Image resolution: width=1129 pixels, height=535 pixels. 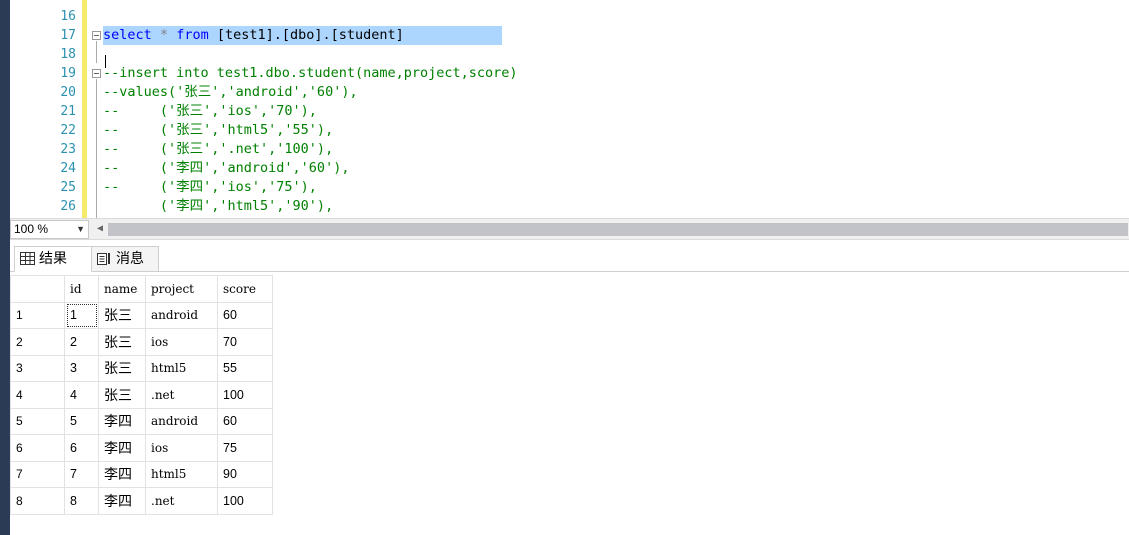 What do you see at coordinates (122, 289) in the screenshot?
I see `column-header-name: name` at bounding box center [122, 289].